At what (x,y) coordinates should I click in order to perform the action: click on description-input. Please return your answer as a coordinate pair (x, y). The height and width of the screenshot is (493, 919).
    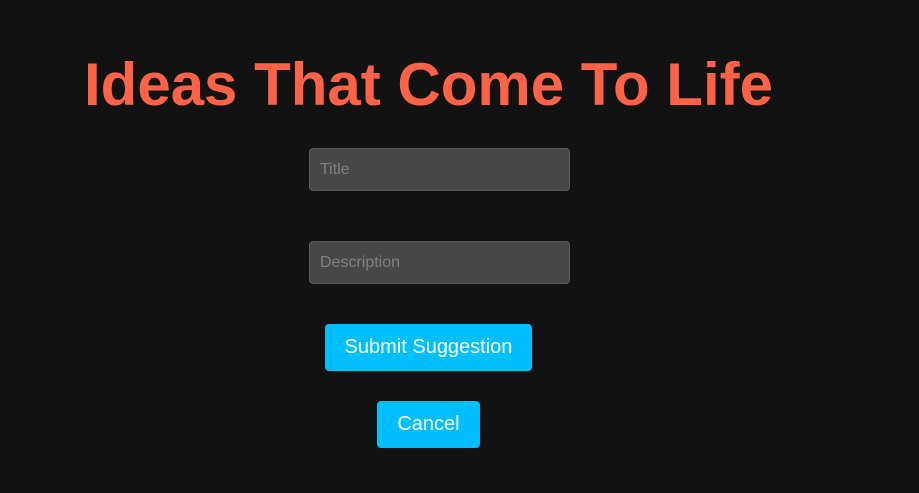
    Looking at the image, I should click on (439, 262).